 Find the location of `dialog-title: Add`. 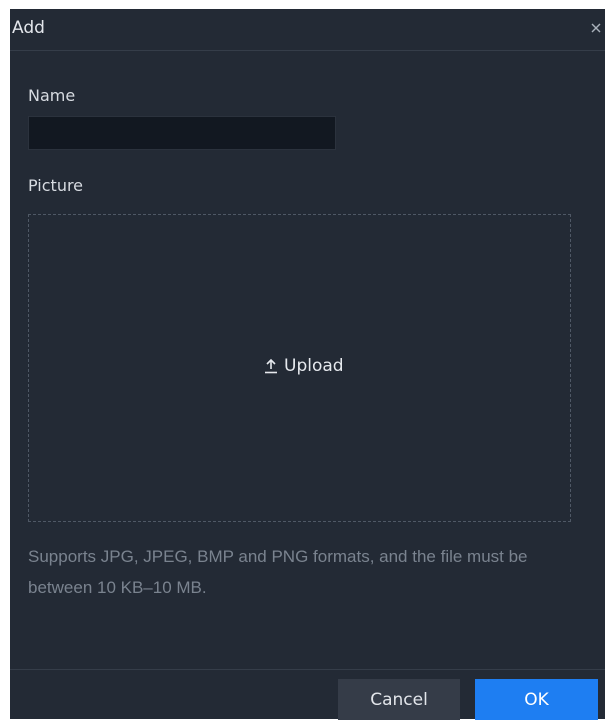

dialog-title: Add is located at coordinates (28, 28).